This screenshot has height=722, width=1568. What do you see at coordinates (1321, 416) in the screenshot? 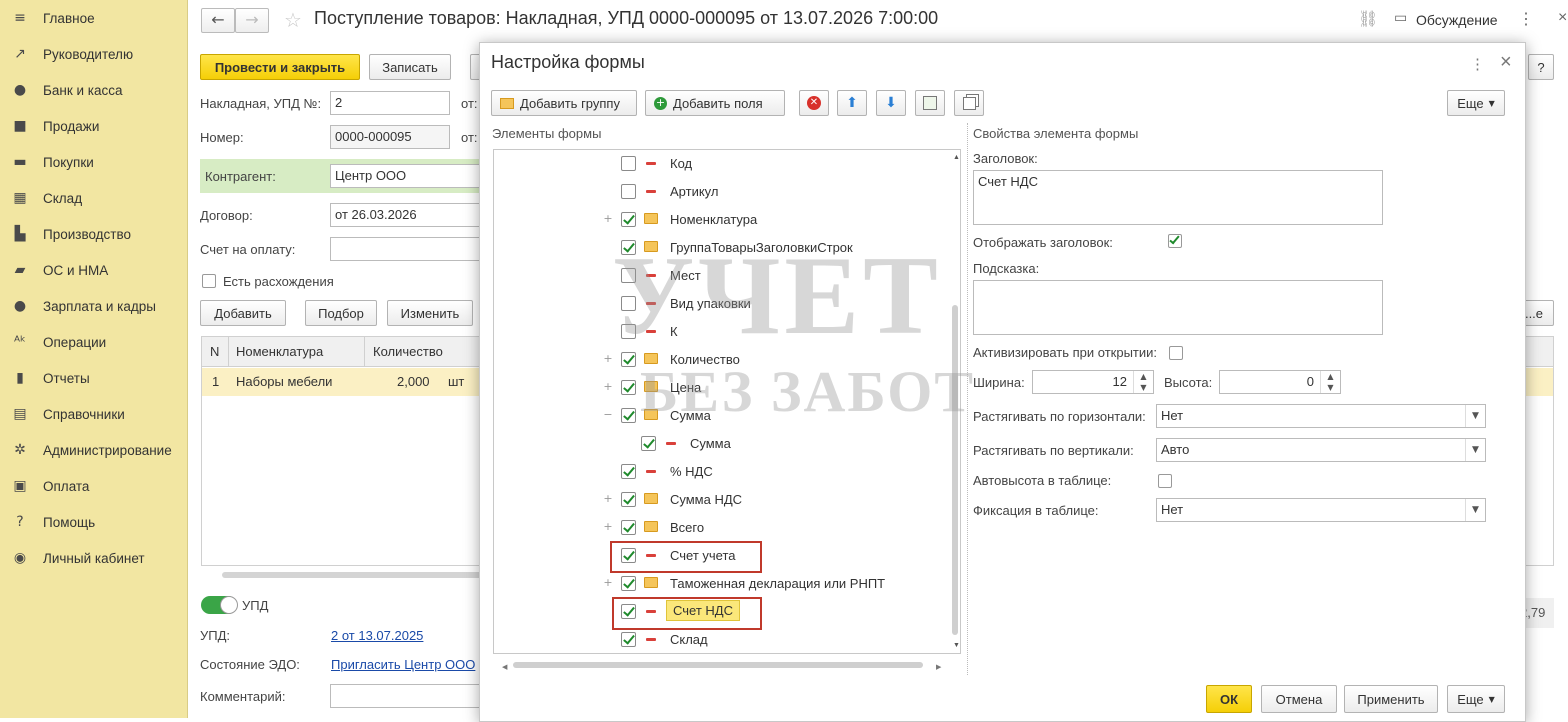
I see `stretch-h-select: Нет ▼` at bounding box center [1321, 416].